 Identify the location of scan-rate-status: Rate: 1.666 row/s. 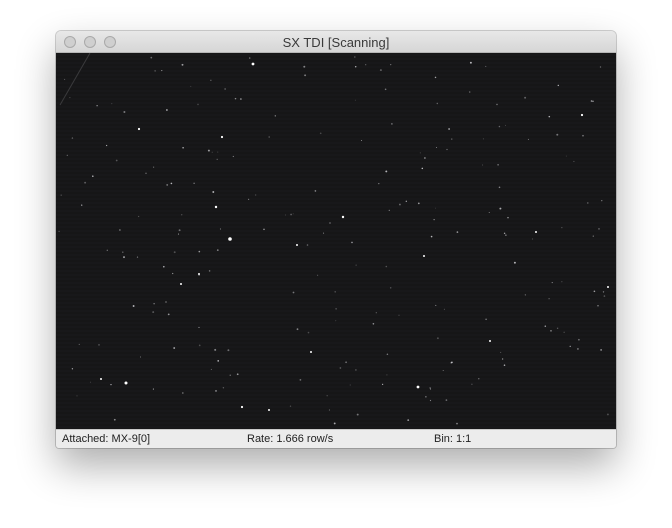
(290, 439).